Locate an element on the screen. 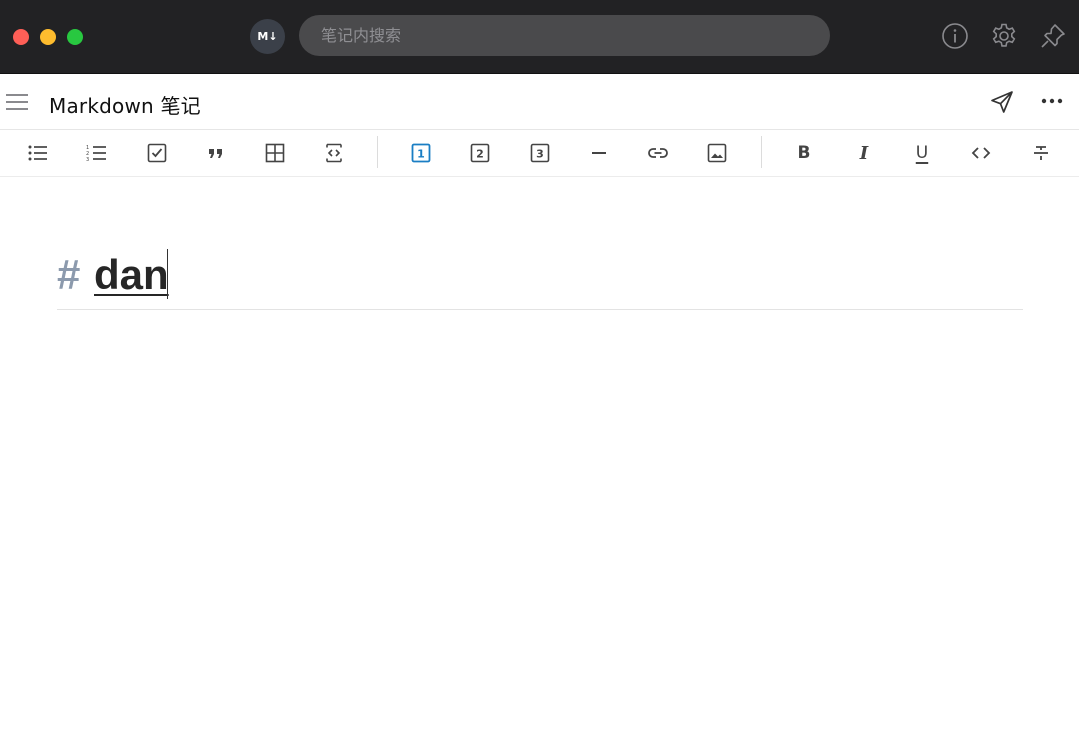 The width and height of the screenshot is (1079, 735). heading-3-button: 3 is located at coordinates (540, 153).